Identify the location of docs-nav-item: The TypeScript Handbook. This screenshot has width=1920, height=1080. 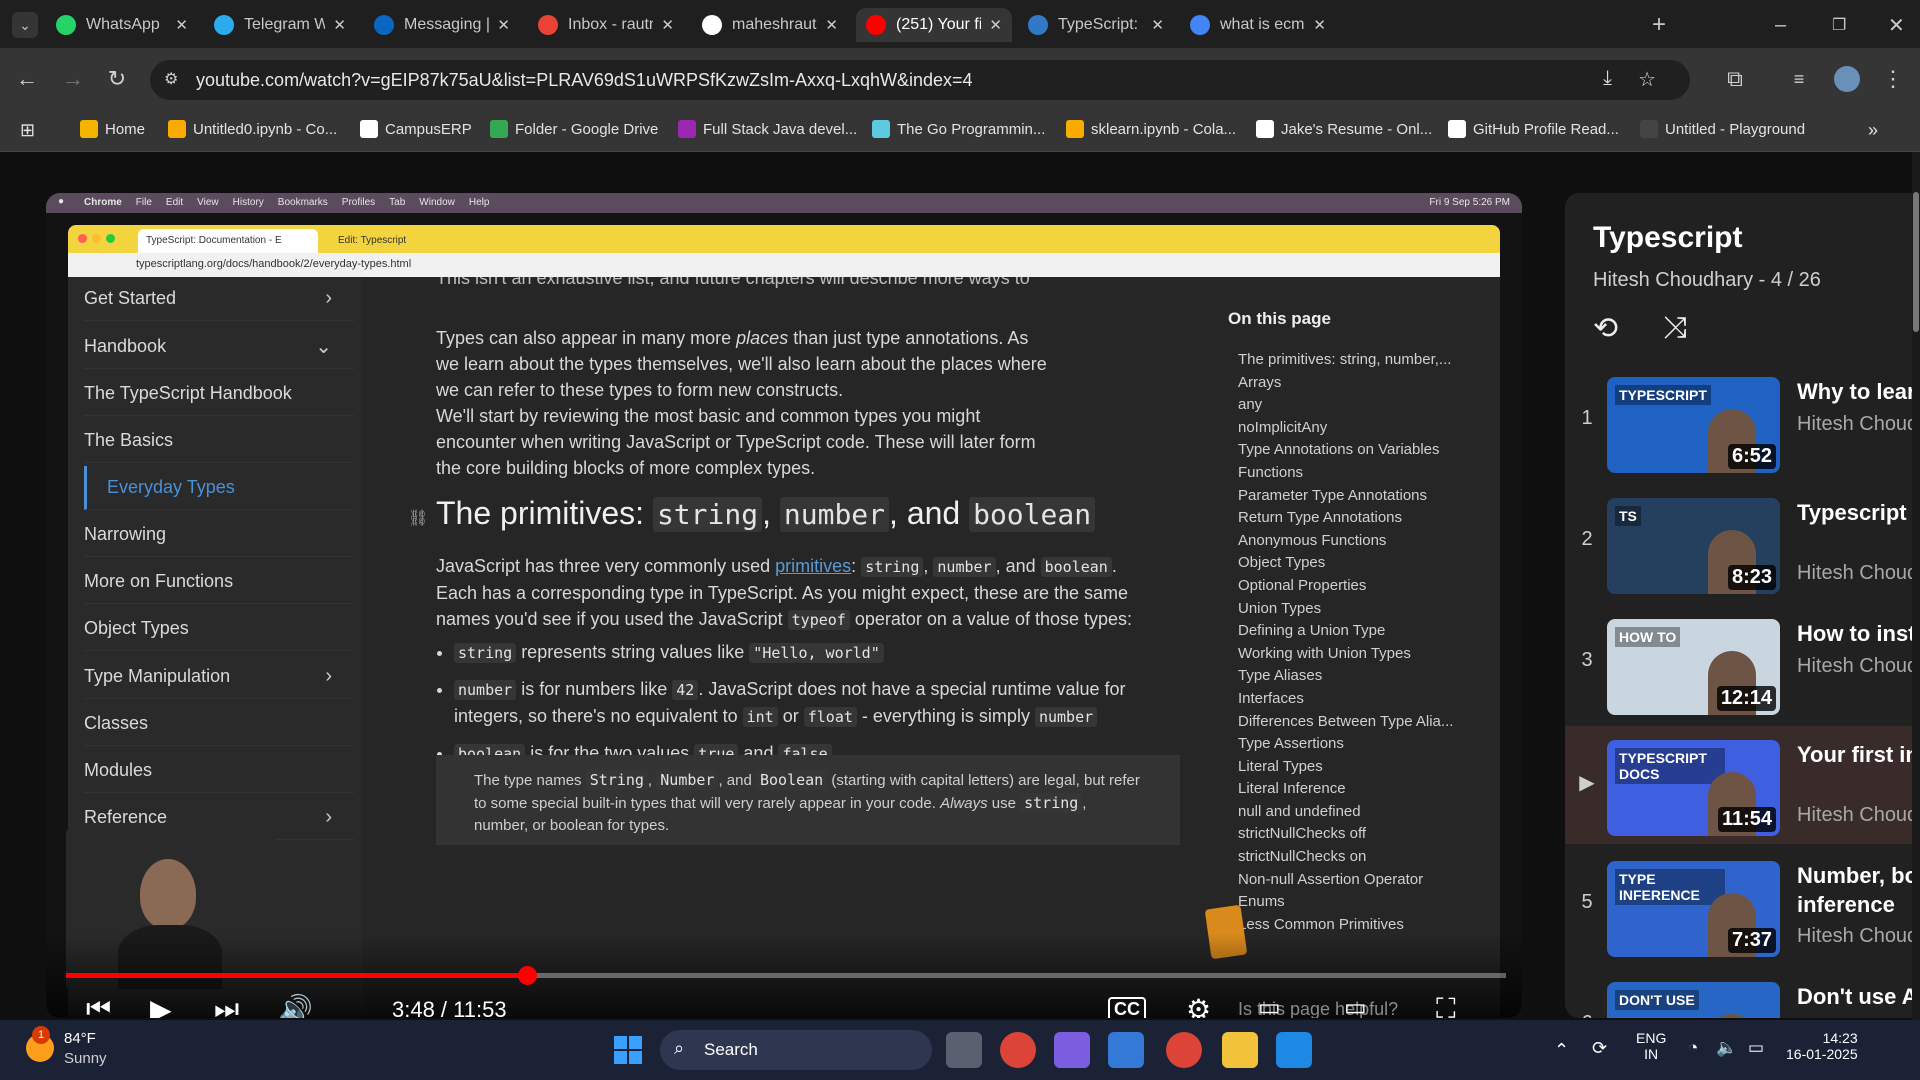
(219, 394).